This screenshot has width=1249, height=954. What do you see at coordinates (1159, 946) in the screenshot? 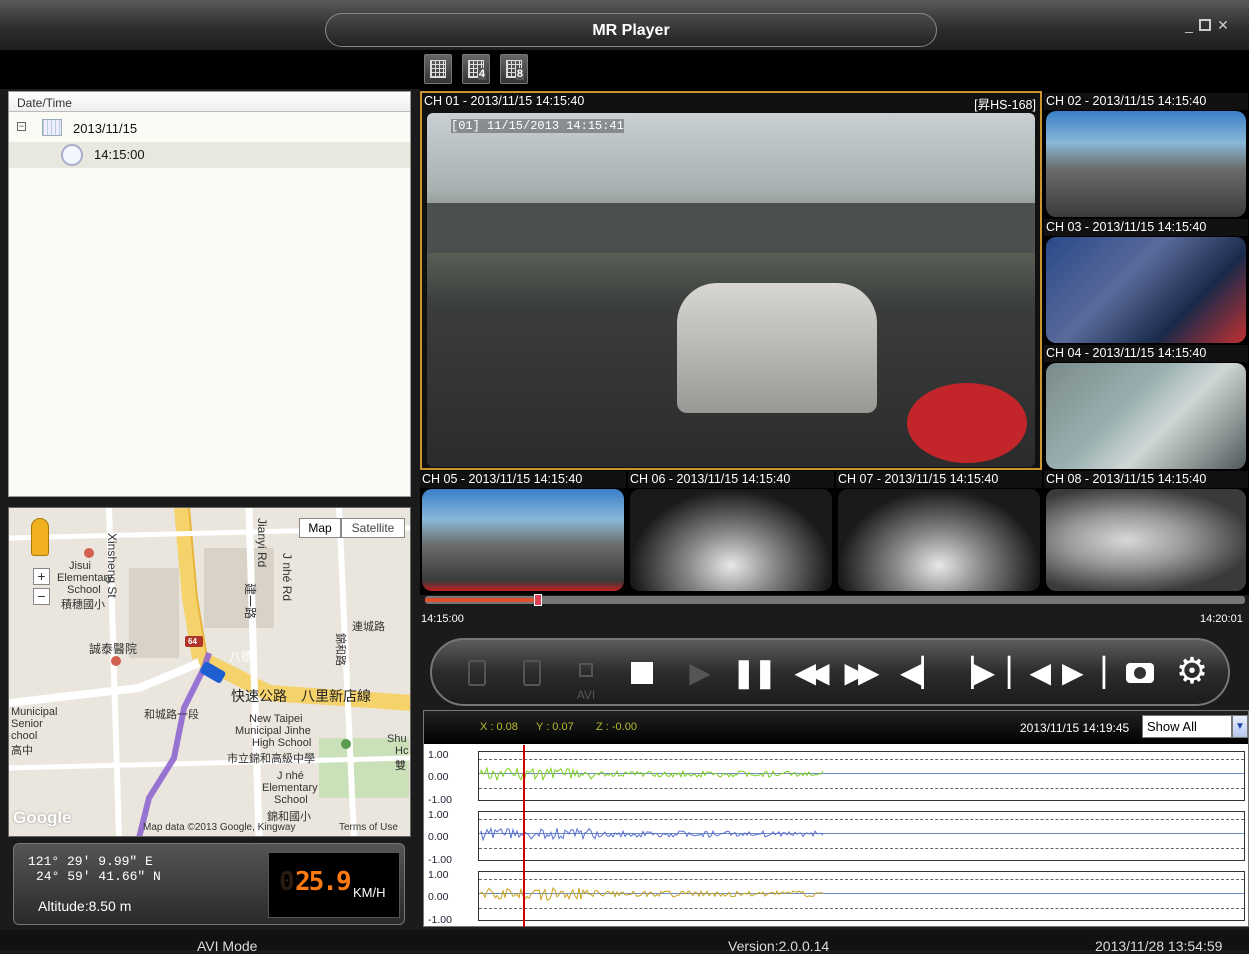
I see `status-datetime: 2013/11/28 13:54:59` at bounding box center [1159, 946].